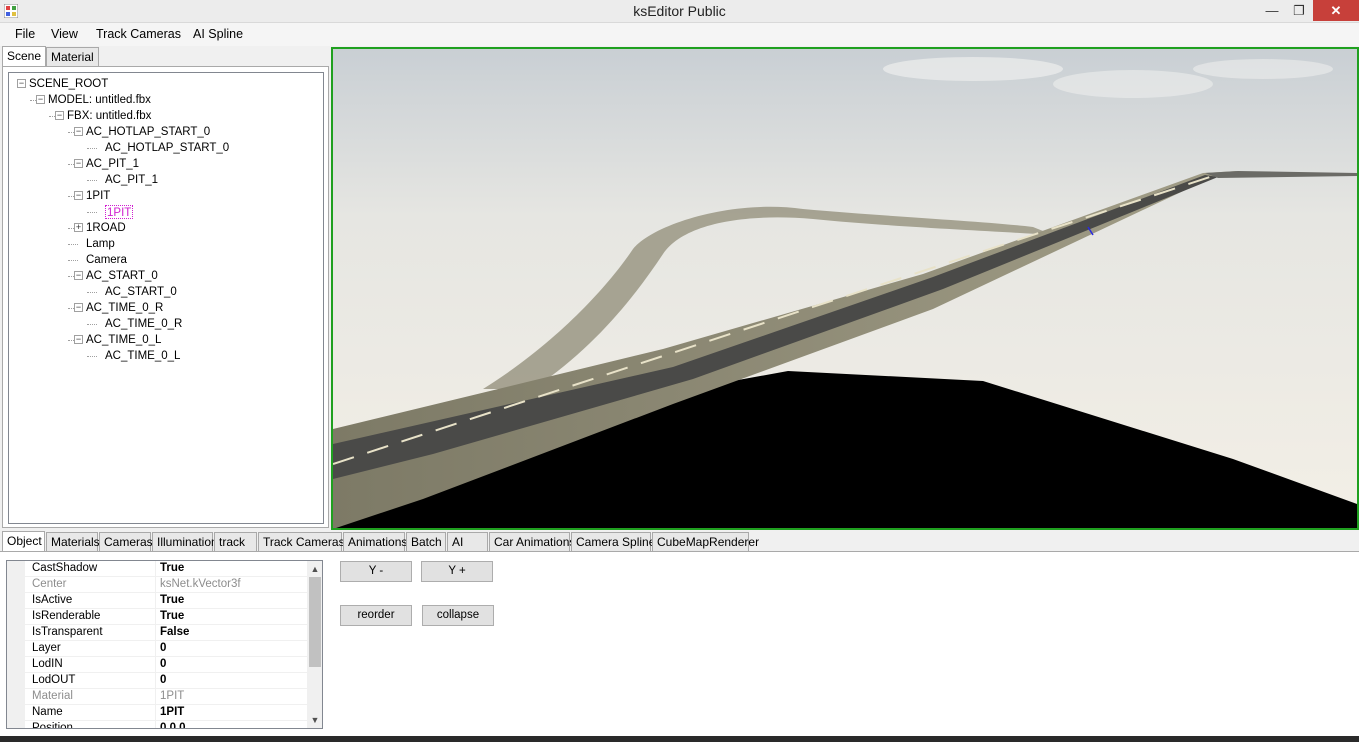  Describe the element at coordinates (99, 100) in the screenshot. I see `tree-node: MODEL: untitled.fbx` at that location.